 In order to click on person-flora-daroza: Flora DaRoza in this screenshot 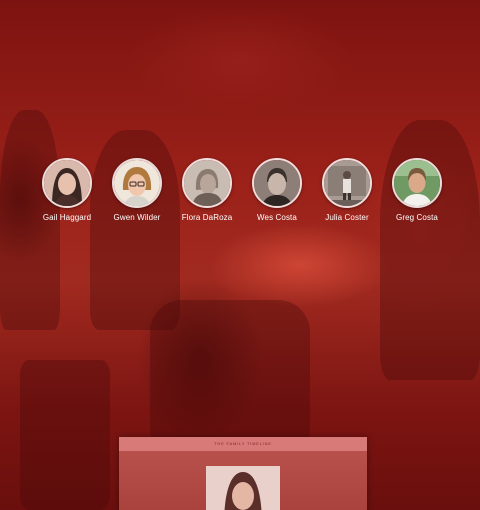, I will do `click(207, 190)`.